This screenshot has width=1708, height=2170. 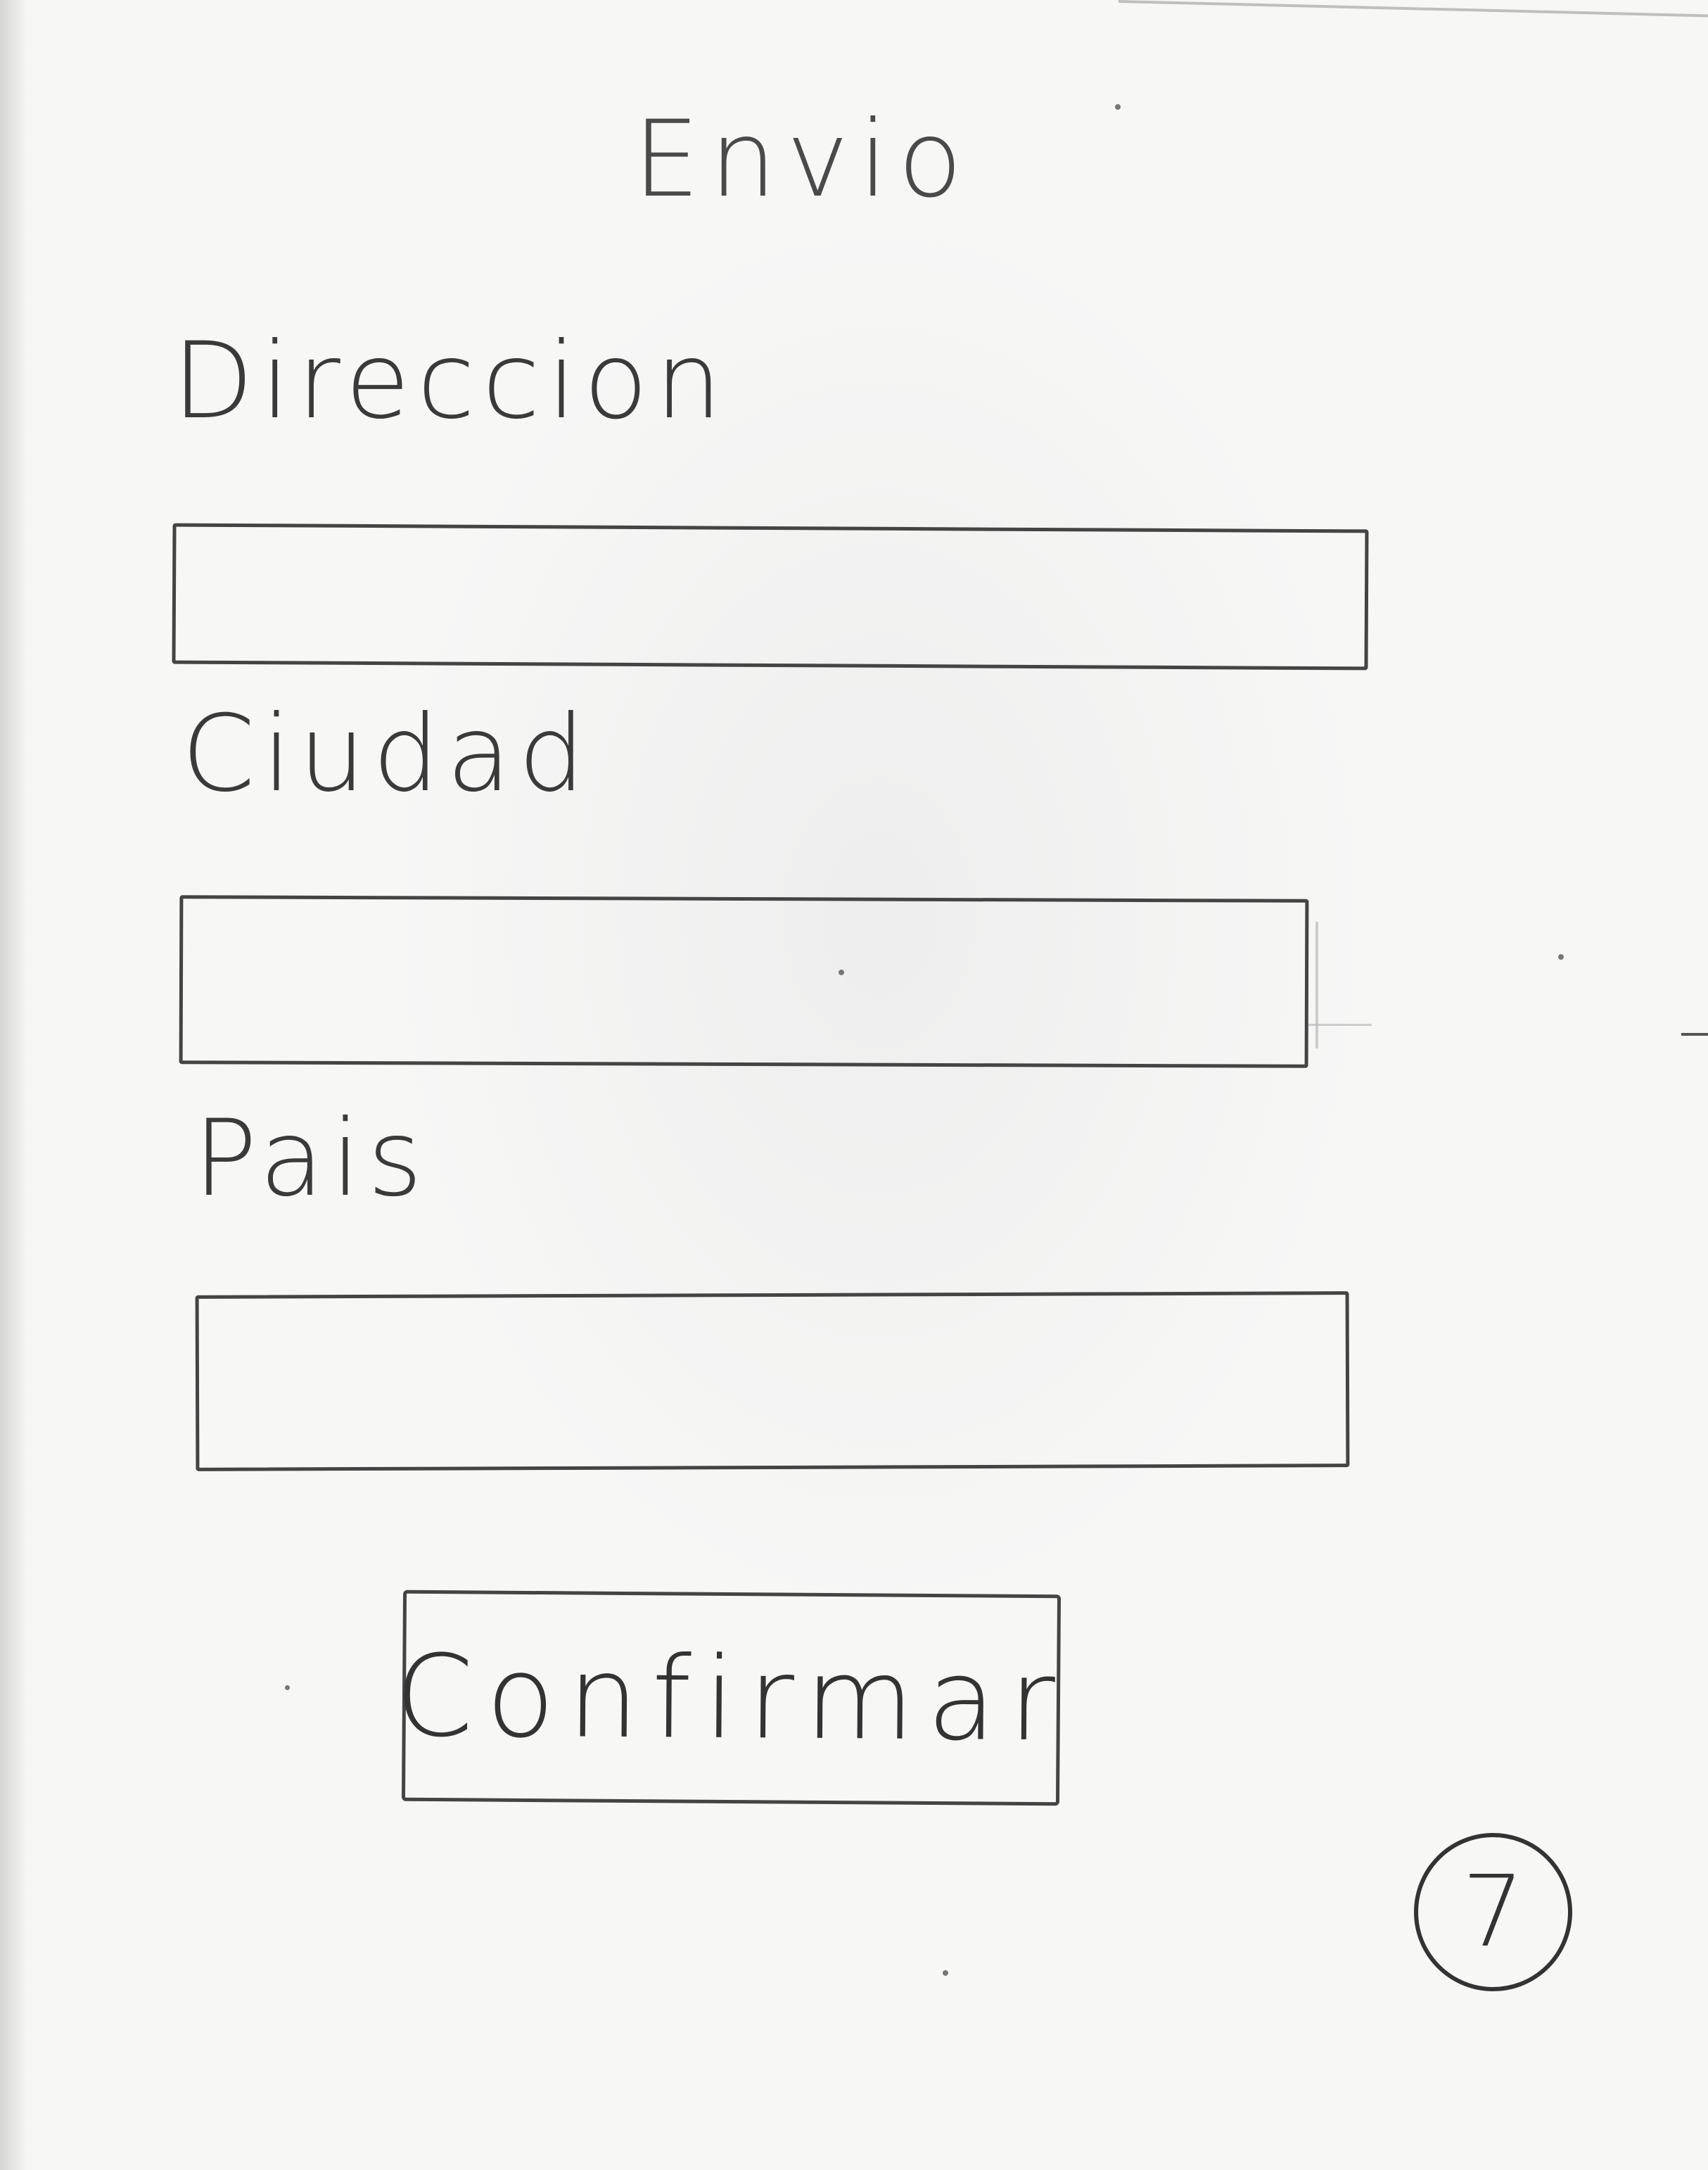 What do you see at coordinates (311, 1159) in the screenshot?
I see `pais-label: Pais` at bounding box center [311, 1159].